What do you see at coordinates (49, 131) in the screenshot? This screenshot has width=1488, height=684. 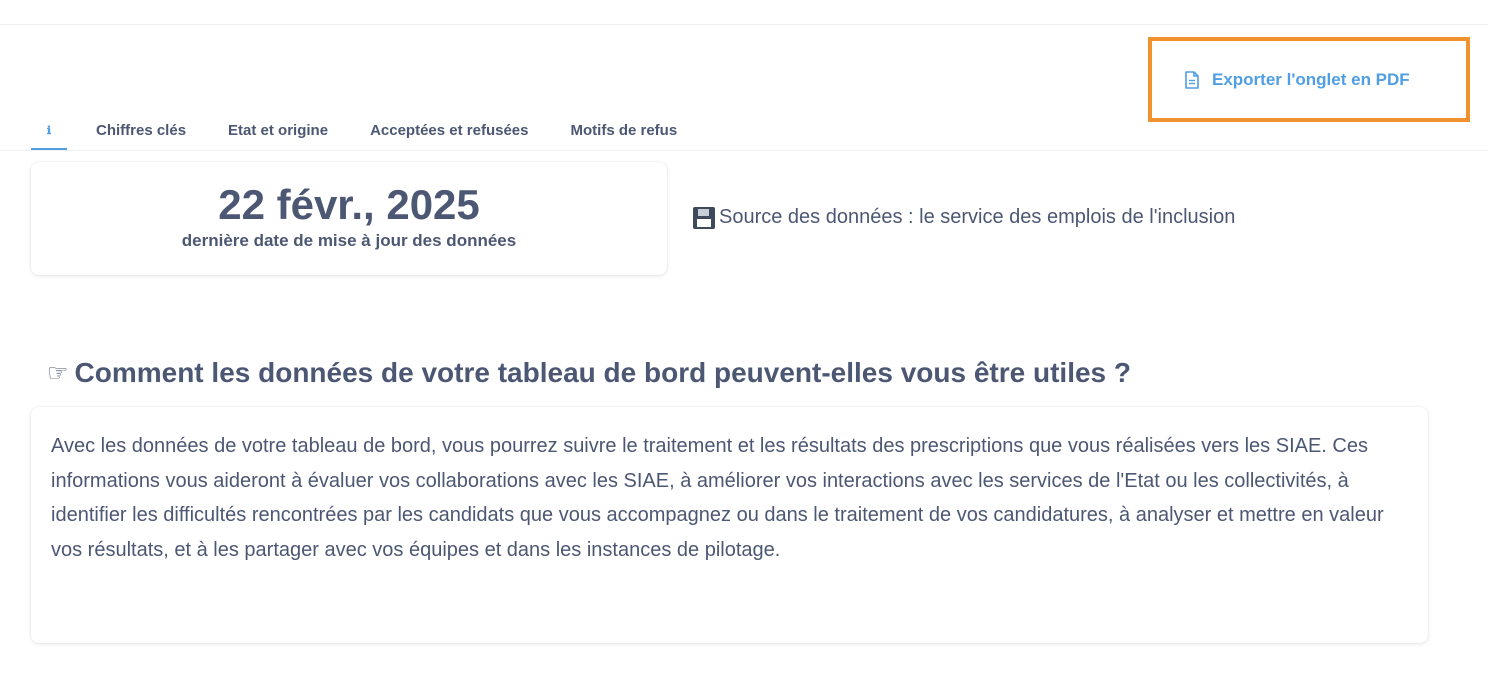 I see `tab-info: ℹ` at bounding box center [49, 131].